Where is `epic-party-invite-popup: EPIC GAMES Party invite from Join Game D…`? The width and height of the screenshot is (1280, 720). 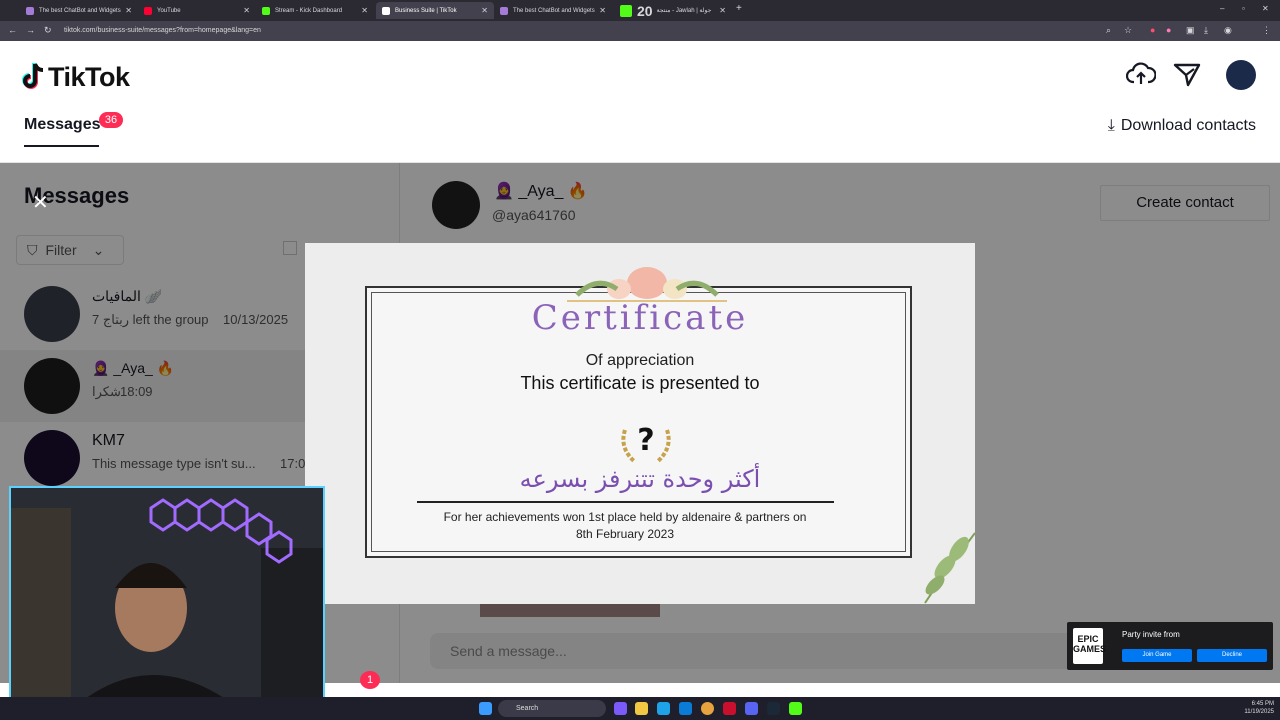
epic-party-invite-popup: EPIC GAMES Party invite from Join Game D… is located at coordinates (1170, 646).